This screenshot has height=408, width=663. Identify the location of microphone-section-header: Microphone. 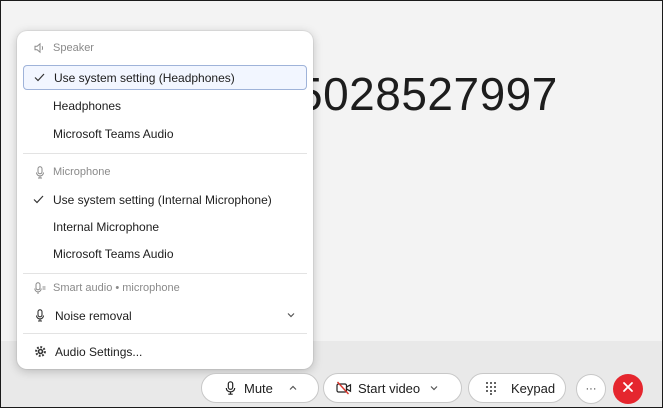
(71, 172).